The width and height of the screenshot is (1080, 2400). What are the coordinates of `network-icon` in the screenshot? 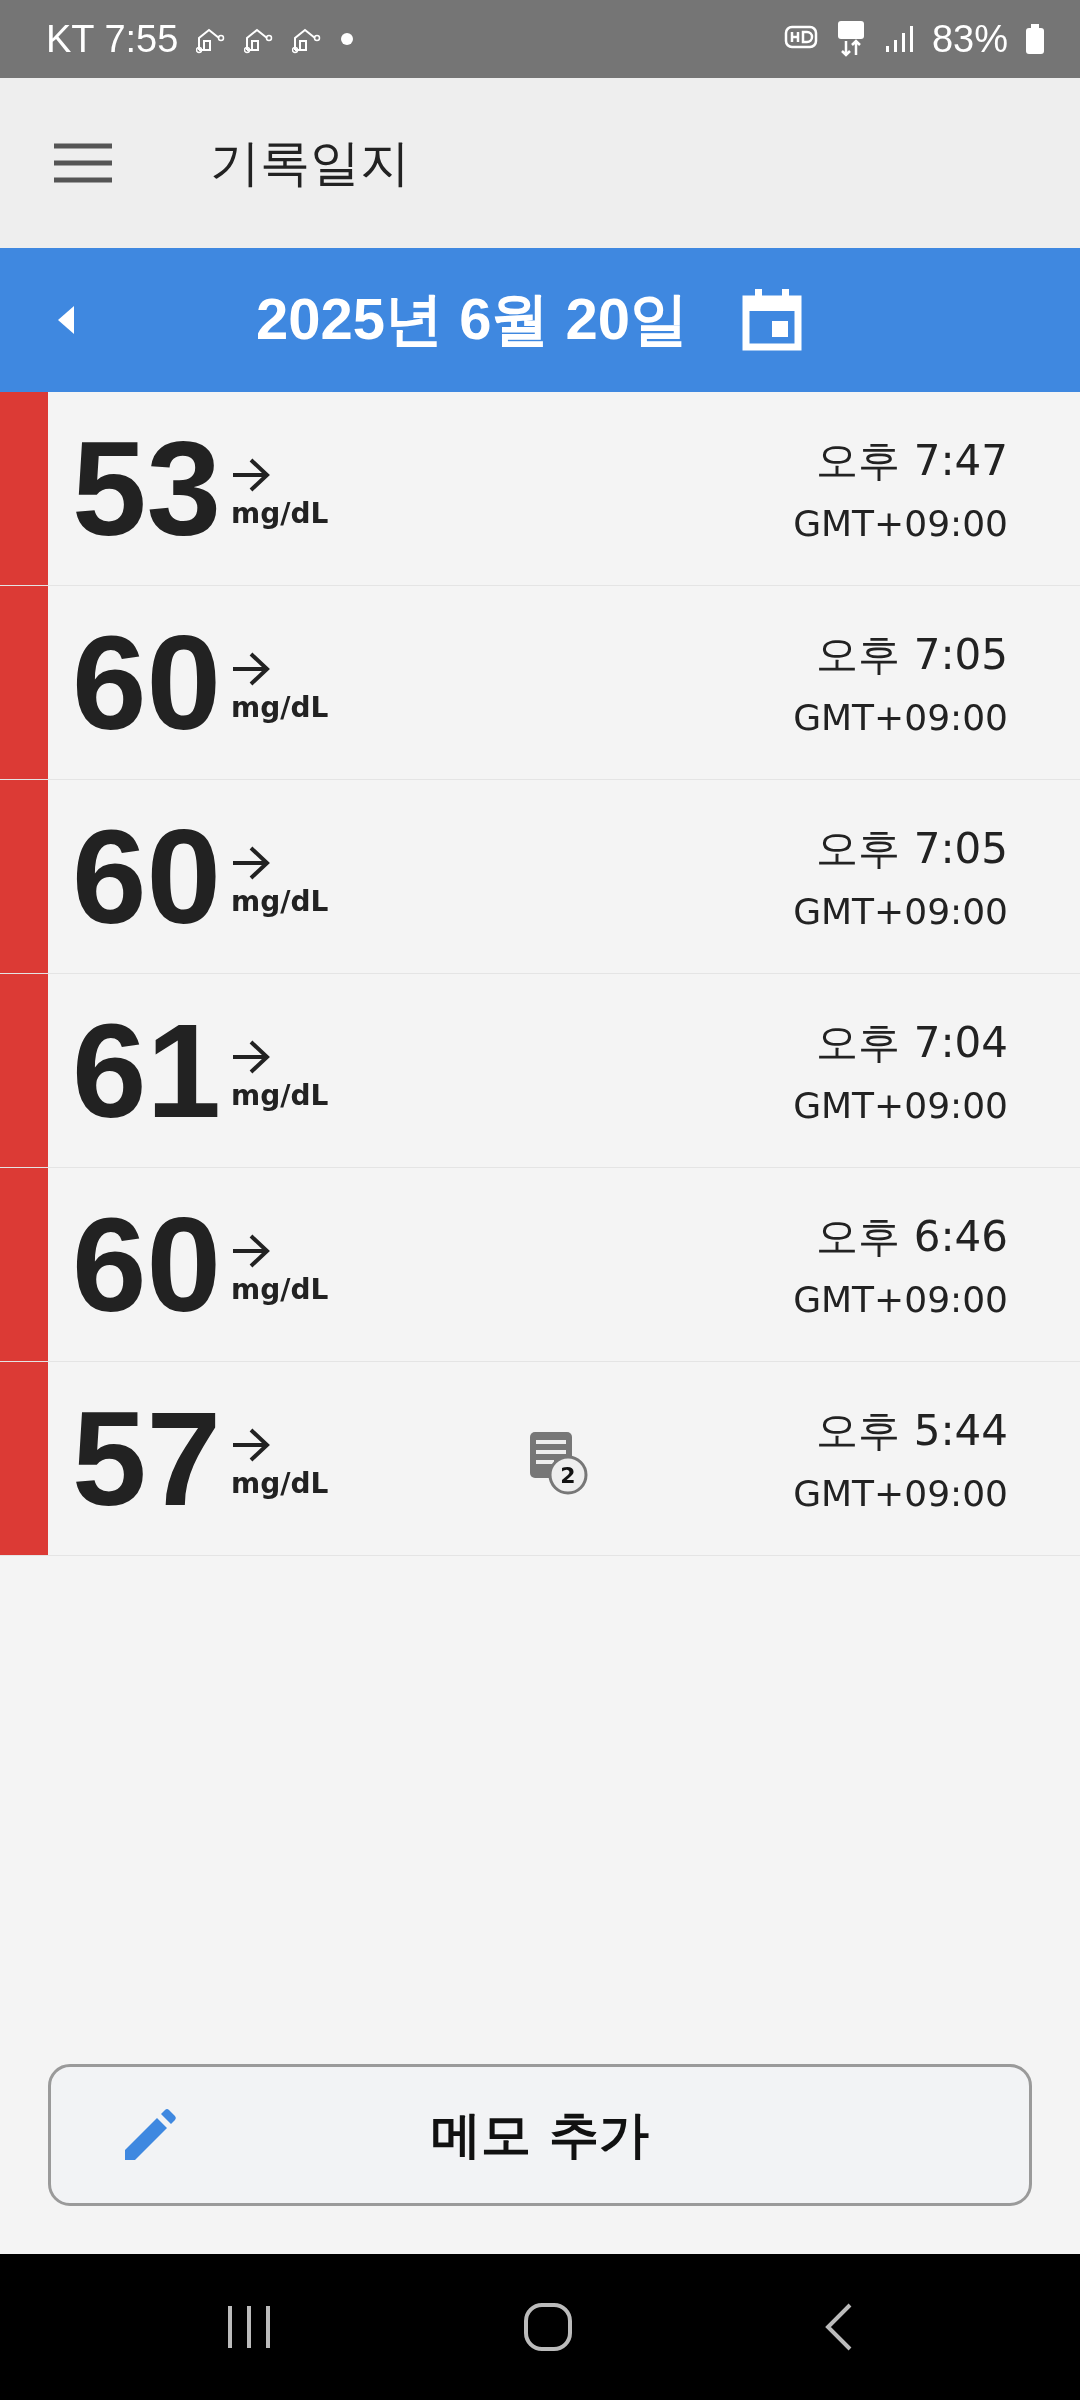 It's located at (850, 39).